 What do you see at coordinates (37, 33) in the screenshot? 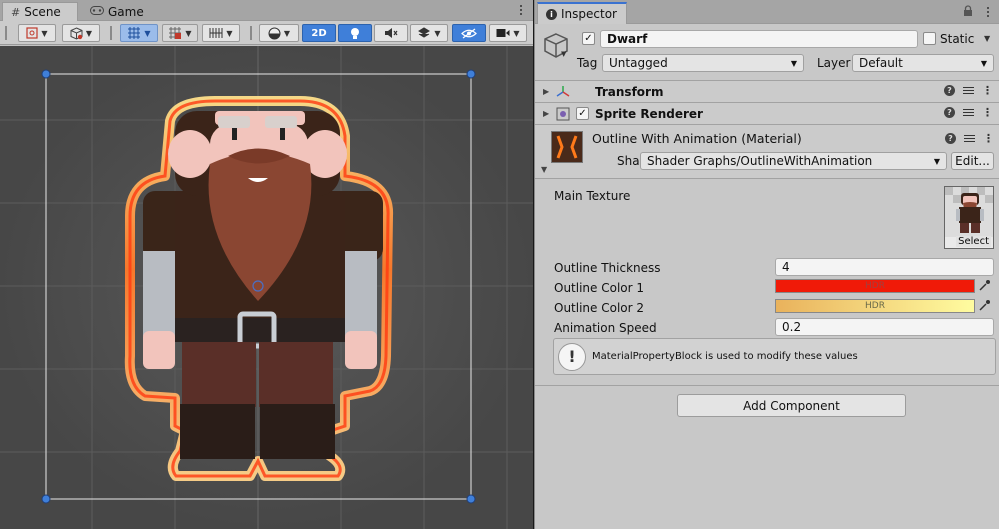
I see `draw-mode-dropdown: ▼` at bounding box center [37, 33].